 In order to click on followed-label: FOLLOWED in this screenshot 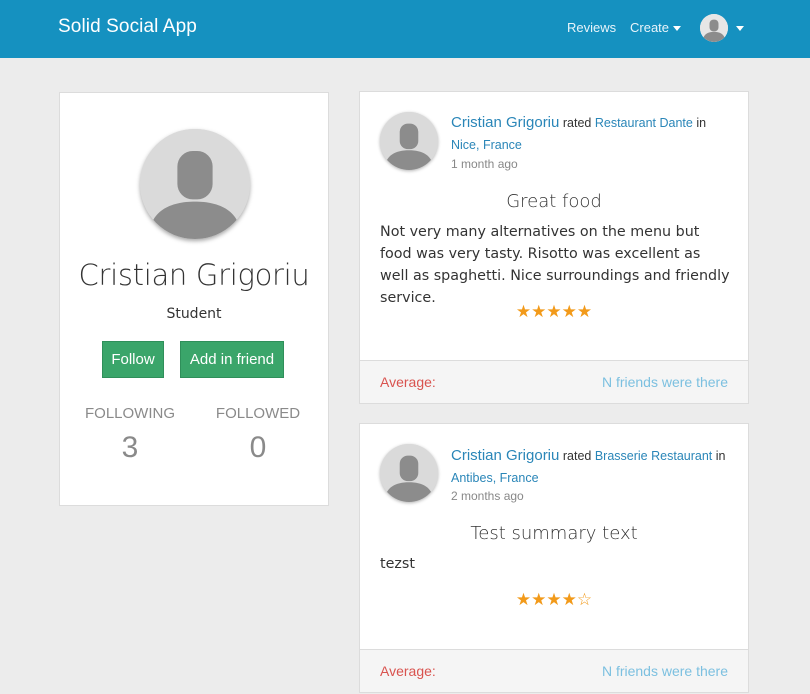, I will do `click(258, 413)`.